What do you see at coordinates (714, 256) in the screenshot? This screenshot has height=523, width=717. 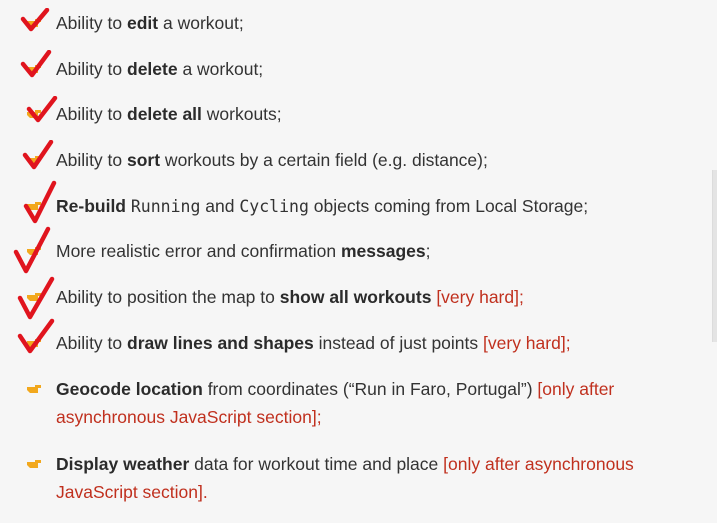 I see `window-edge` at bounding box center [714, 256].